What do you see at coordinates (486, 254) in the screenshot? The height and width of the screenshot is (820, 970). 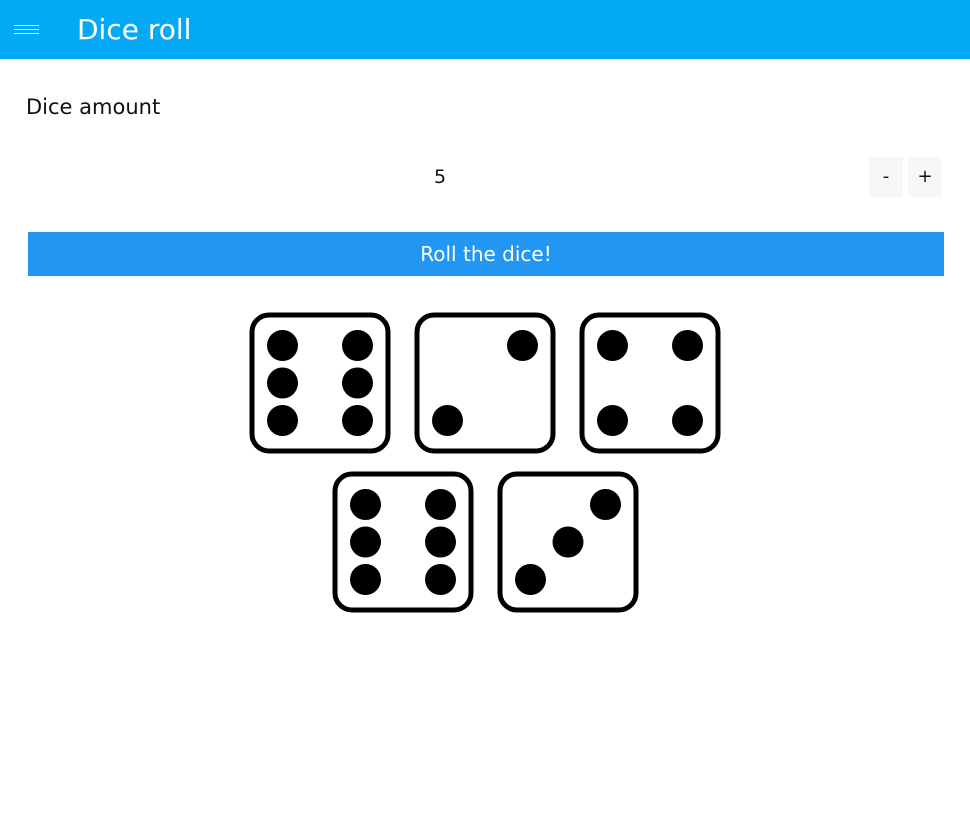 I see `roll-dice-button: Roll the dice!` at bounding box center [486, 254].